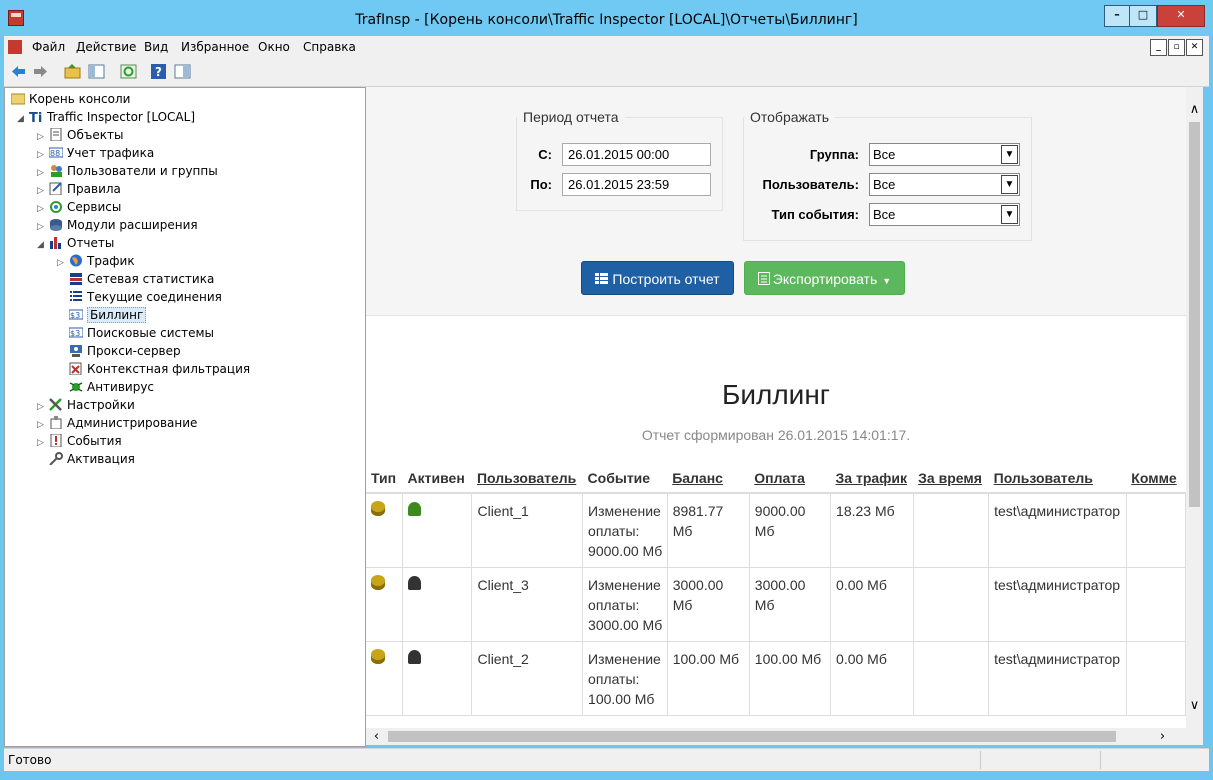 This screenshot has height=780, width=1213. I want to click on billing-icon: $3, so click(76, 314).